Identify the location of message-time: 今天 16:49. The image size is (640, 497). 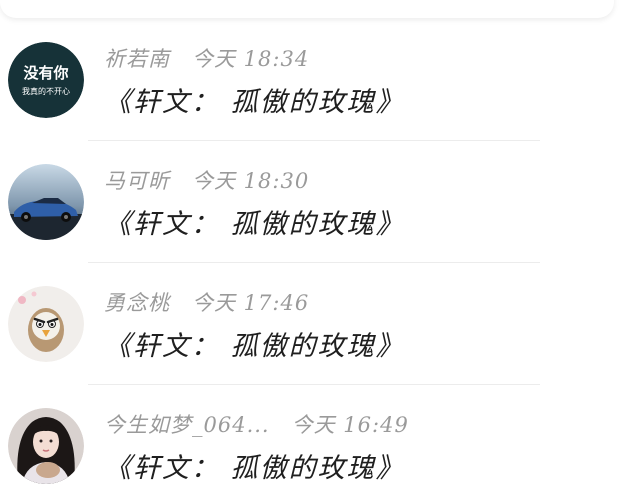
(350, 425).